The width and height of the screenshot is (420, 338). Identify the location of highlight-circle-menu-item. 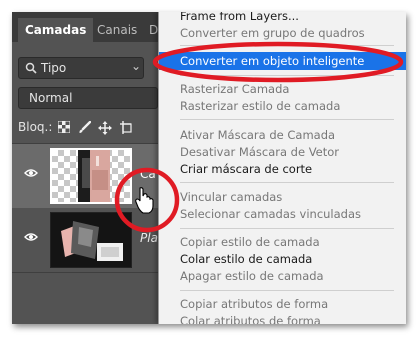
(278, 62).